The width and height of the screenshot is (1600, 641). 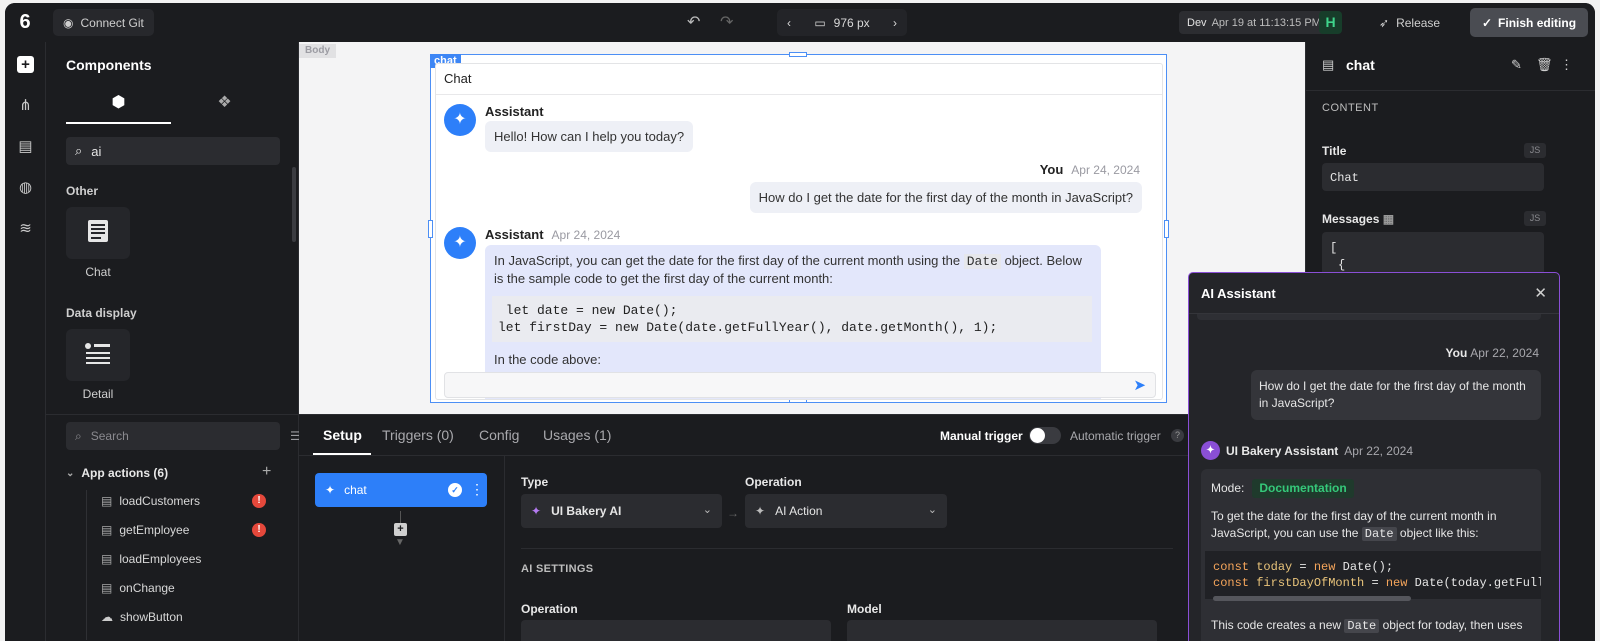 What do you see at coordinates (800, 385) in the screenshot?
I see `chat-message-input: ➤` at bounding box center [800, 385].